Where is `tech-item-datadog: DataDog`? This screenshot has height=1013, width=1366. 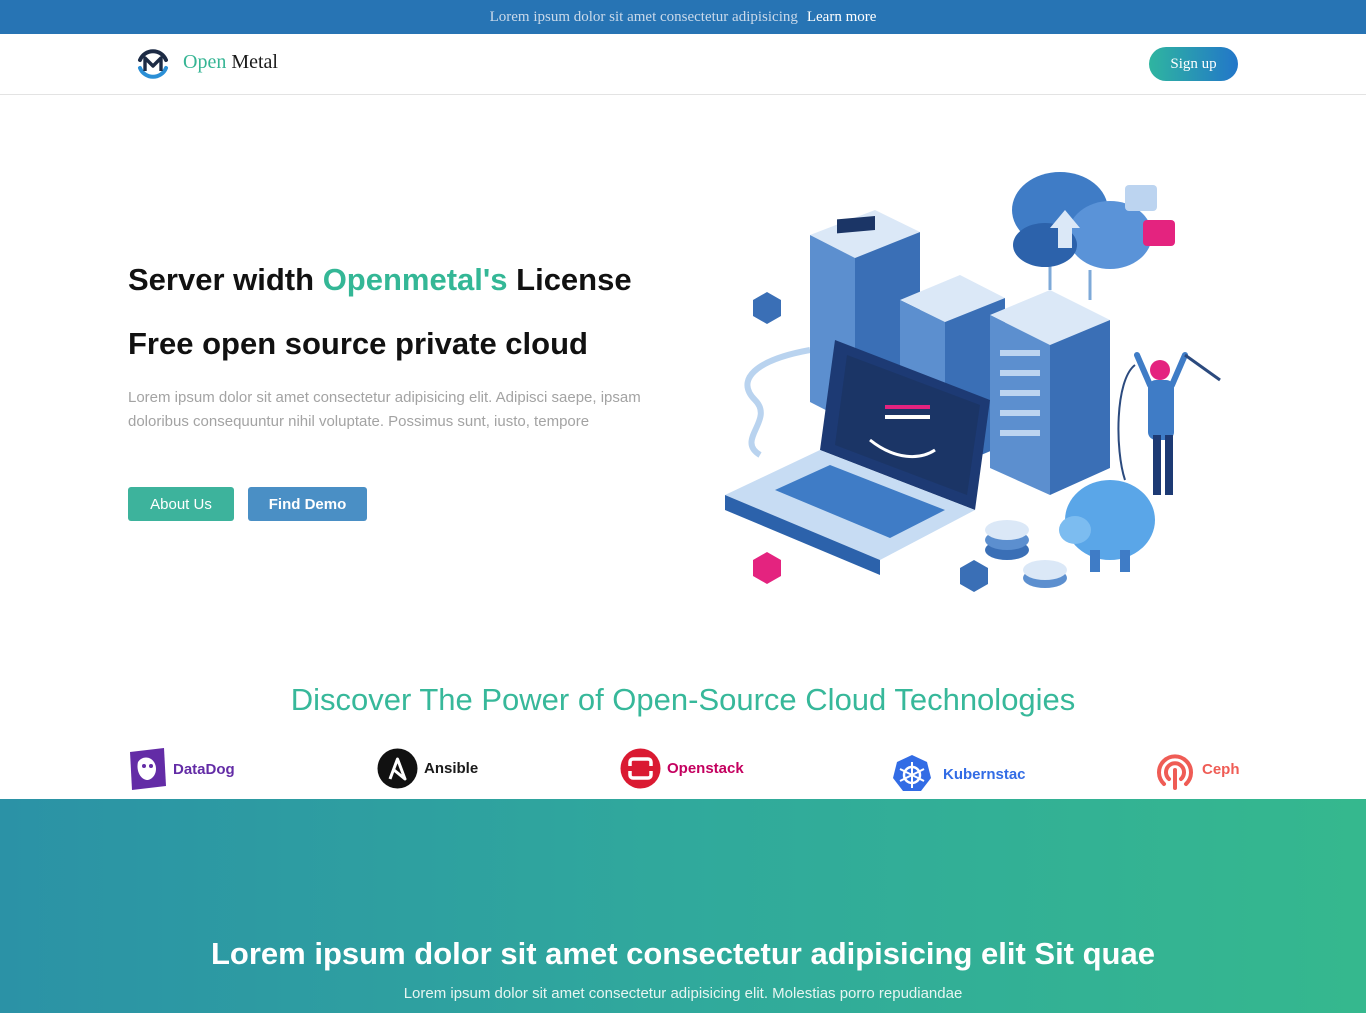 tech-item-datadog: DataDog is located at coordinates (181, 769).